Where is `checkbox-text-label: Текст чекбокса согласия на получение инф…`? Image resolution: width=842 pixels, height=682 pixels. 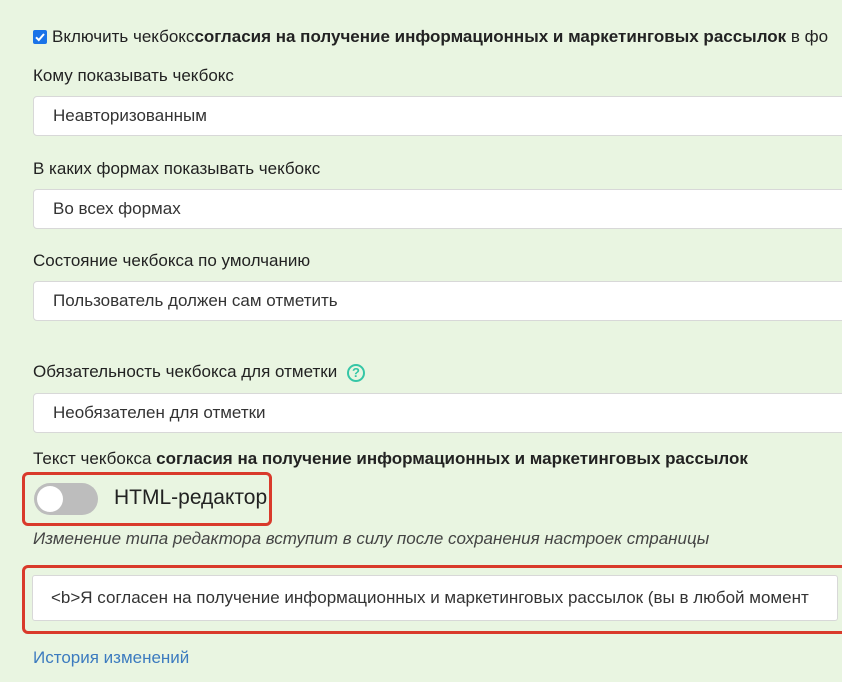
checkbox-text-label: Текст чекбокса согласия на получение инф… is located at coordinates (390, 459).